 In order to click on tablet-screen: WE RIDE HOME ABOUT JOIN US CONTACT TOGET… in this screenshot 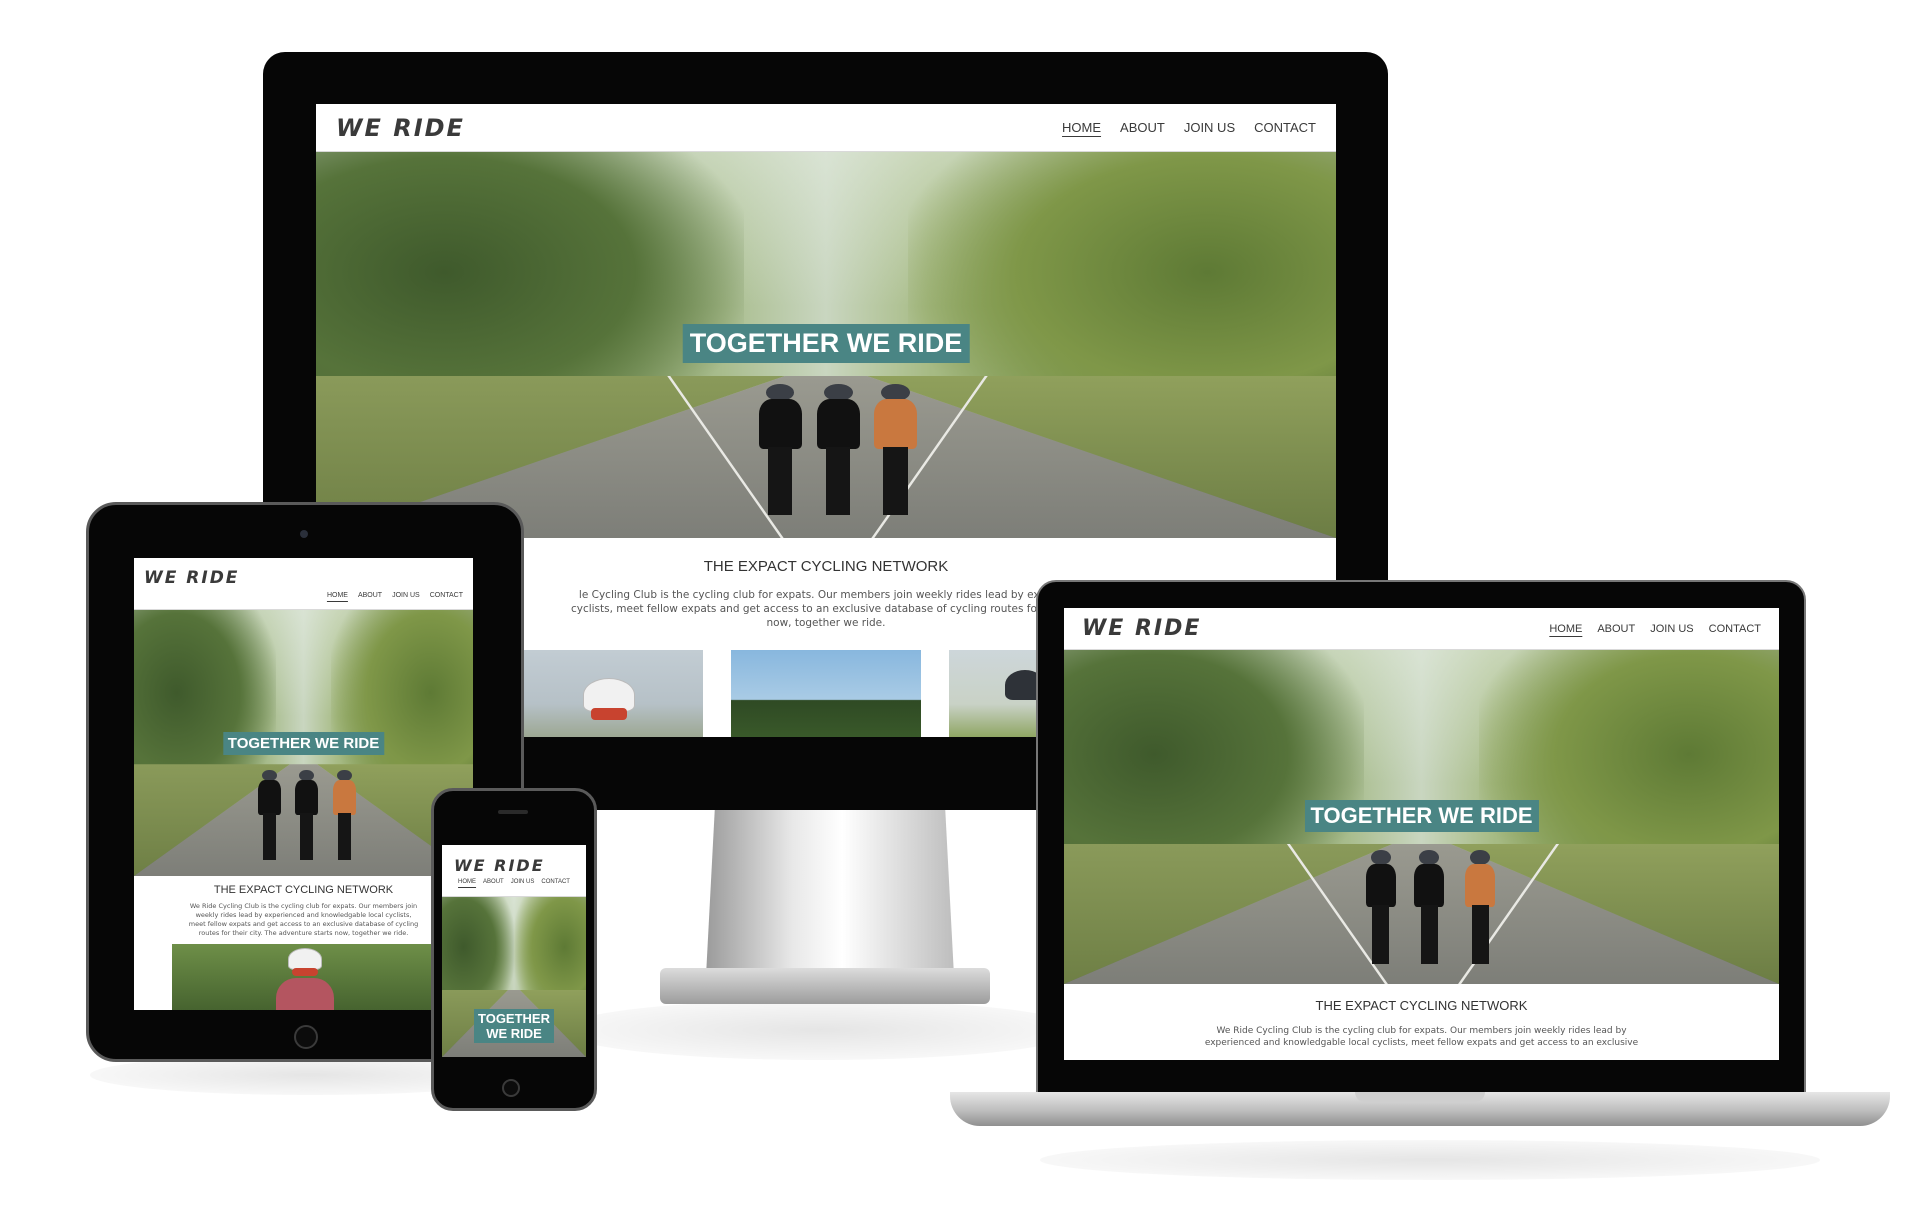, I will do `click(303, 784)`.